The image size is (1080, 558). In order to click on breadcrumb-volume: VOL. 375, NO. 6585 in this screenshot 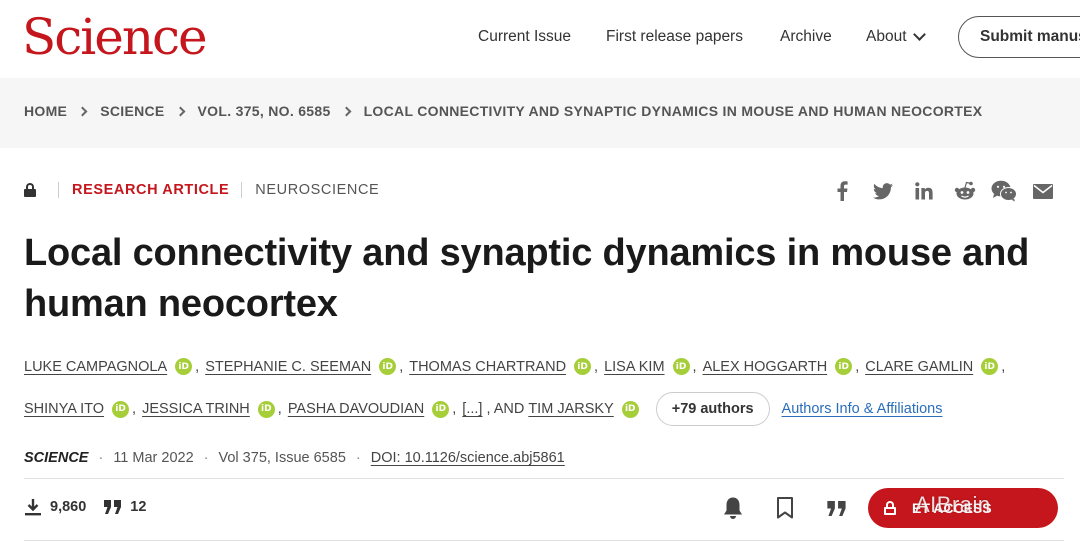, I will do `click(264, 111)`.